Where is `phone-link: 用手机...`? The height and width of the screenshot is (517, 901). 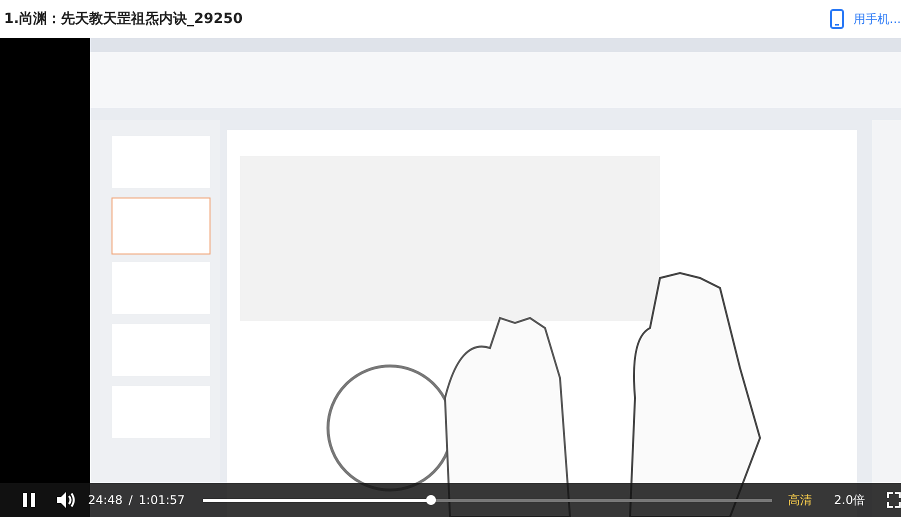 phone-link: 用手机... is located at coordinates (865, 19).